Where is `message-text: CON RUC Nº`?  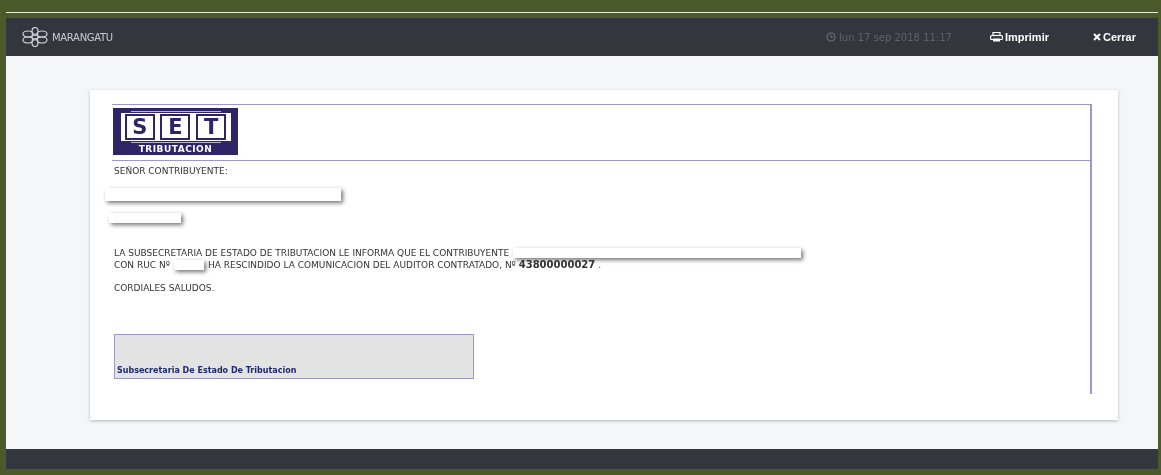 message-text: CON RUC Nº is located at coordinates (142, 265).